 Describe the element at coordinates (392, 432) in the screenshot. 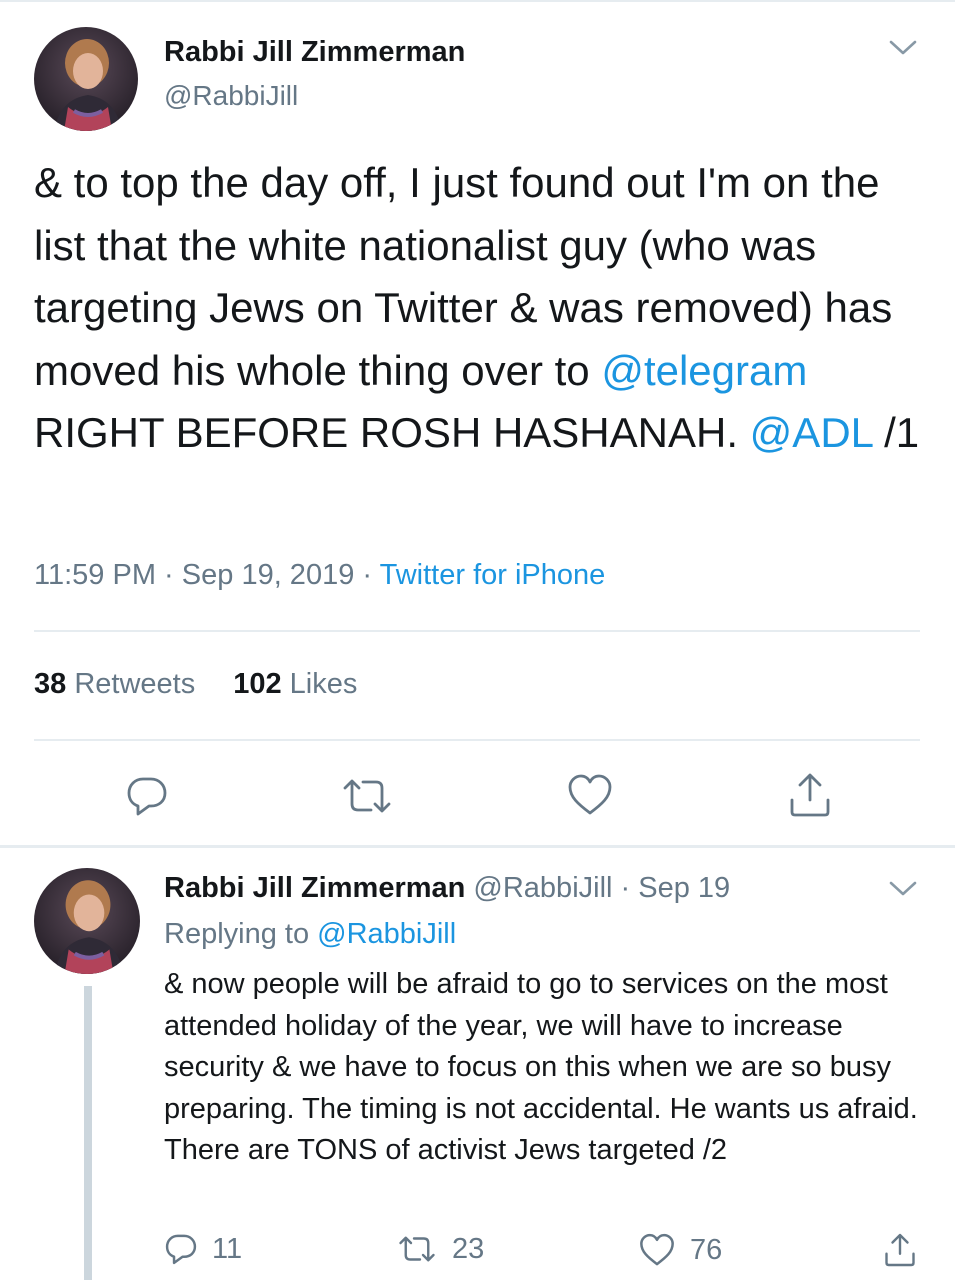

I see `tweet-text-part: RIGHT BEFORE ROSH HASHANAH.` at that location.